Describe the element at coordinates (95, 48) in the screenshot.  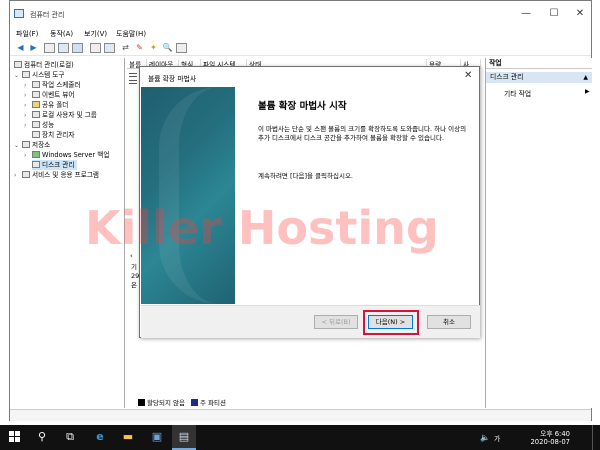
I see `help-icon` at that location.